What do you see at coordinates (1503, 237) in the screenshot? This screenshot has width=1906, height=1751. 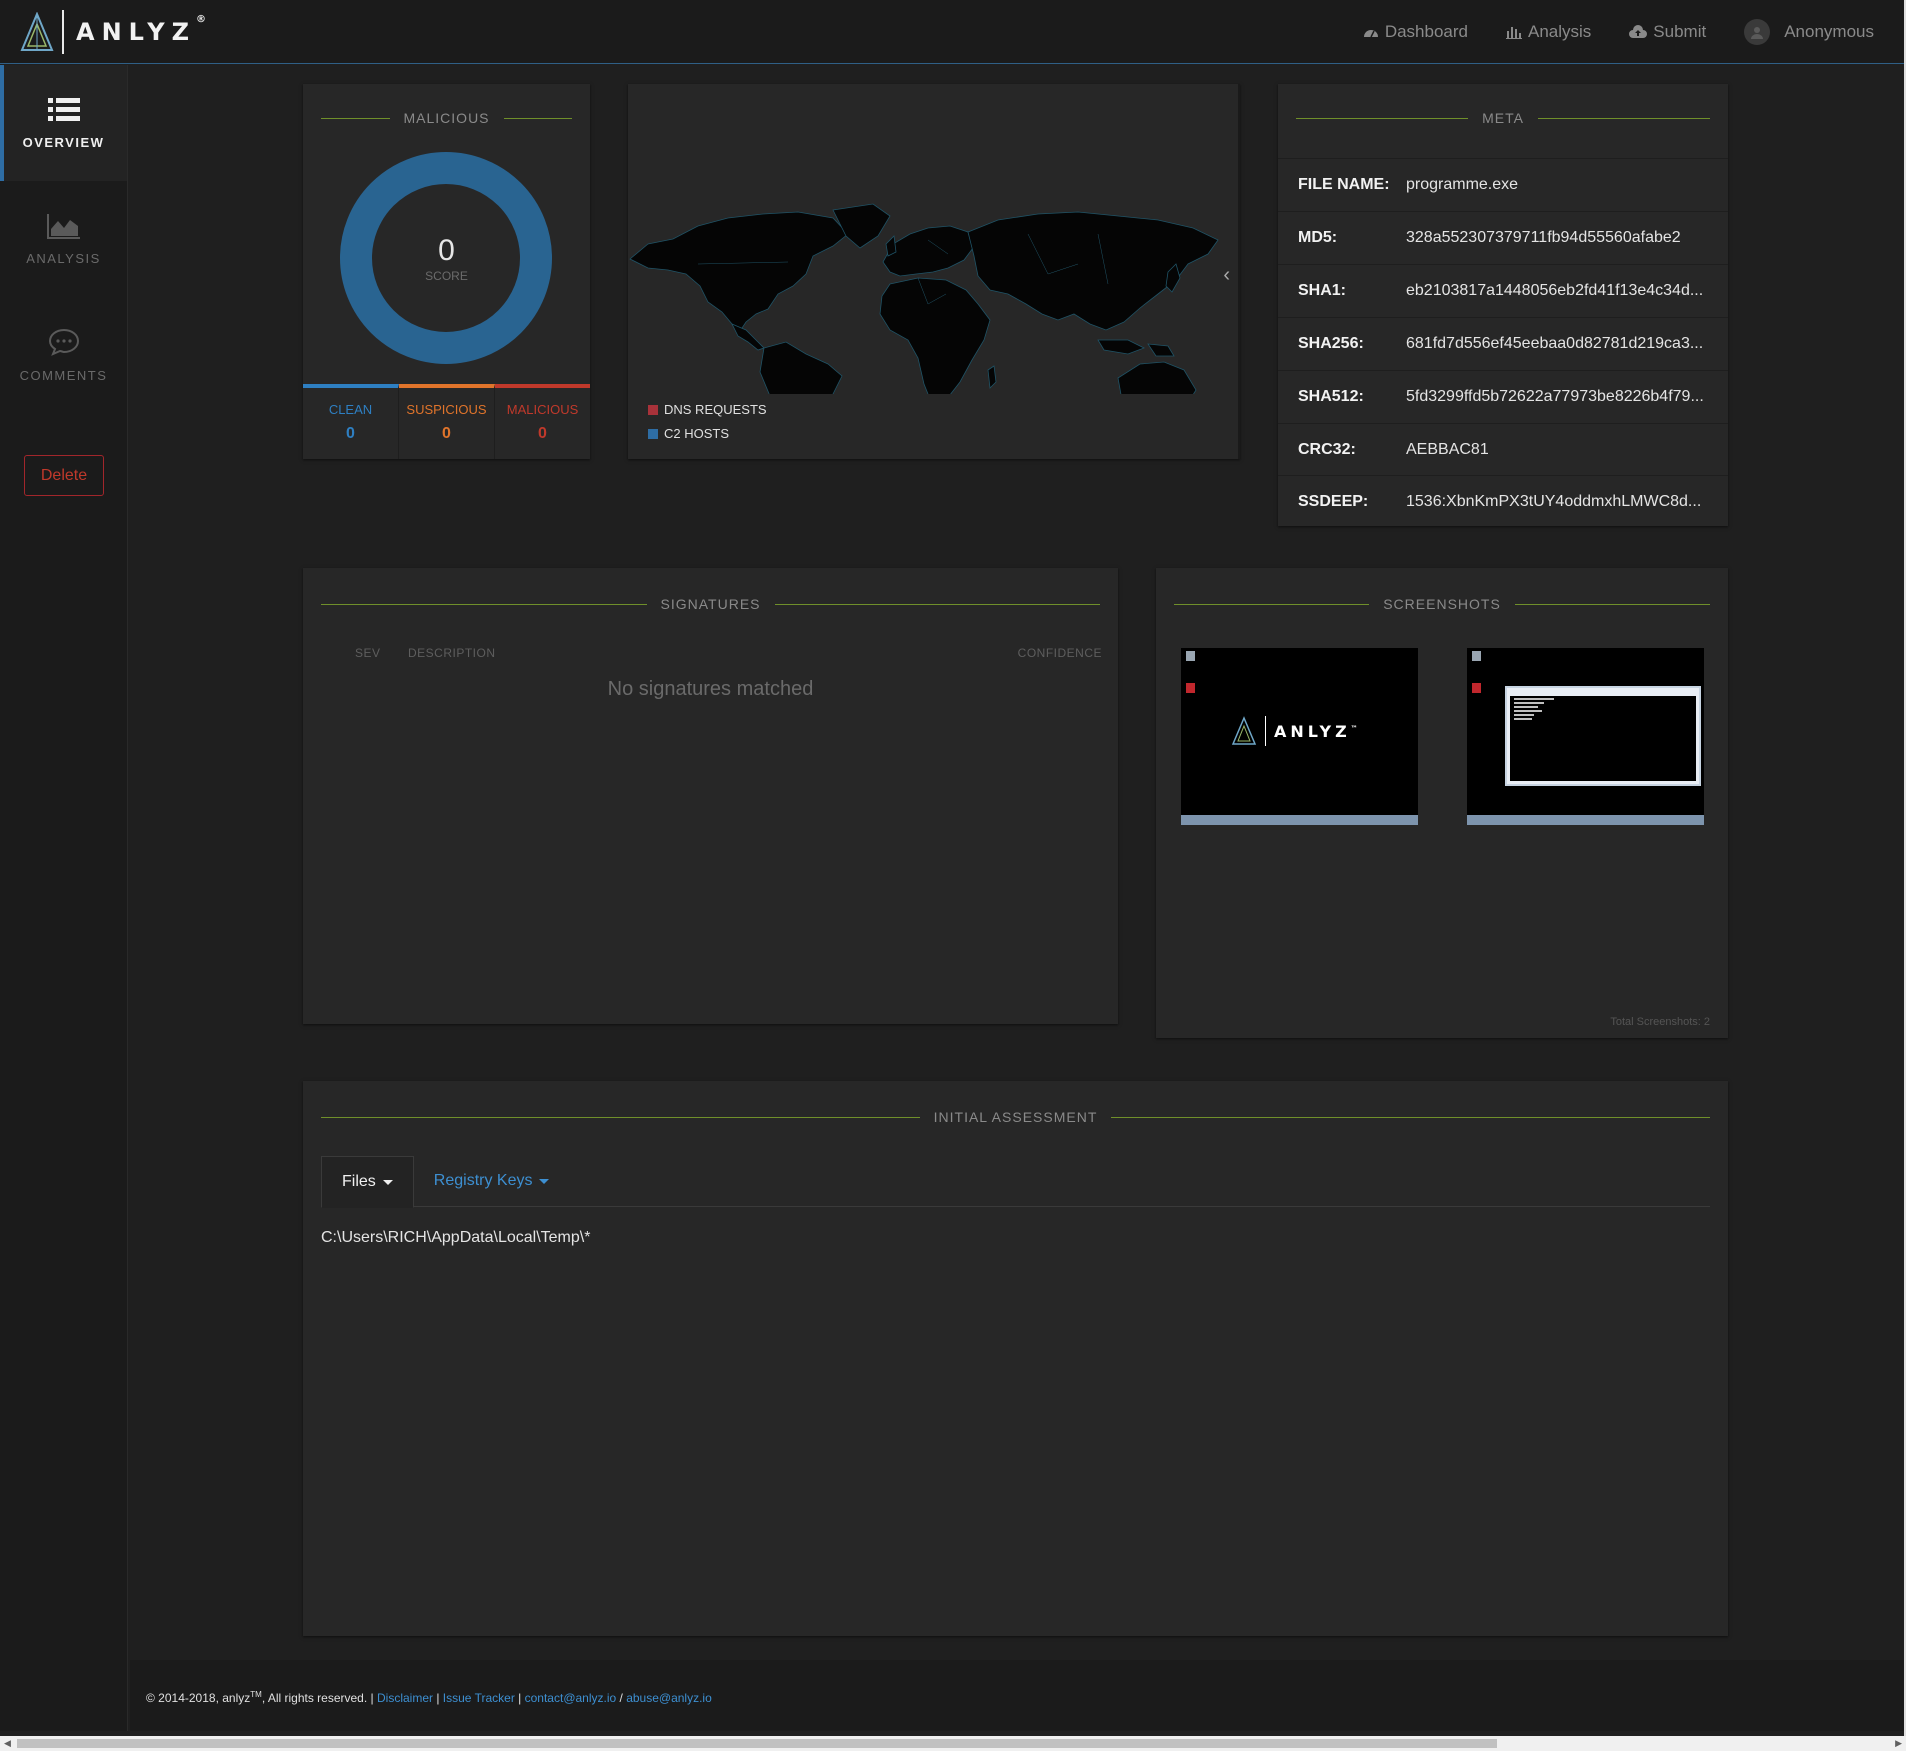 I see `meta-row-md5: MD5: 328a552307379711fb94d55560afabe2` at bounding box center [1503, 237].